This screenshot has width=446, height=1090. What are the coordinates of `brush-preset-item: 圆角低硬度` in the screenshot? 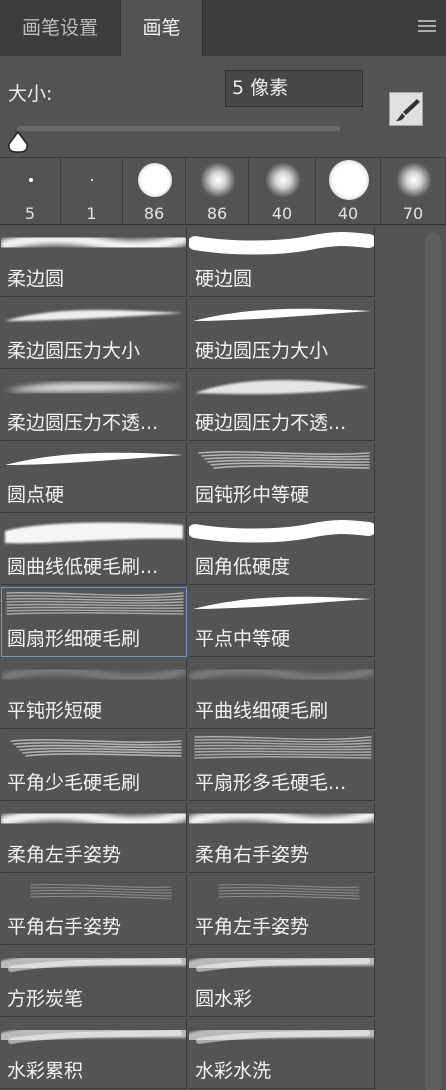 It's located at (282, 550).